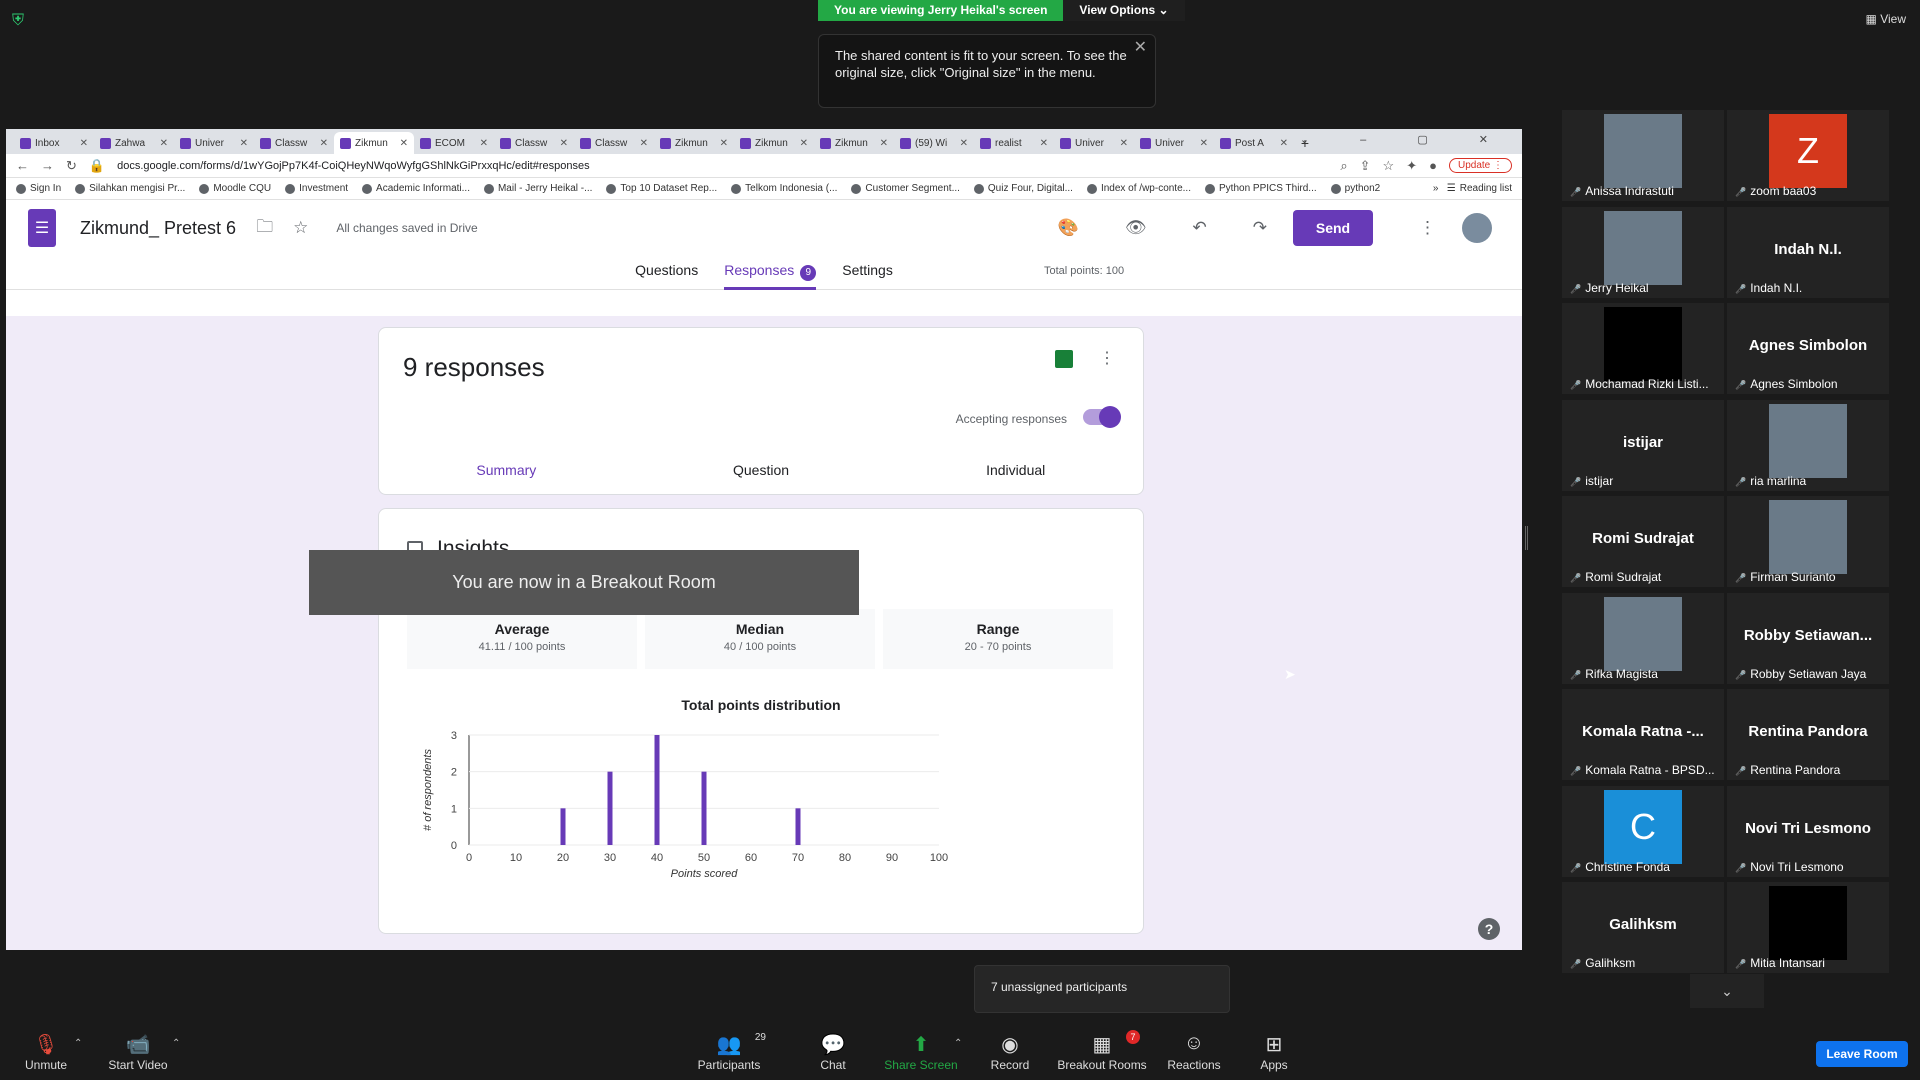 This screenshot has width=1920, height=1080. I want to click on participant-tile: istijar istijar, so click(1643, 445).